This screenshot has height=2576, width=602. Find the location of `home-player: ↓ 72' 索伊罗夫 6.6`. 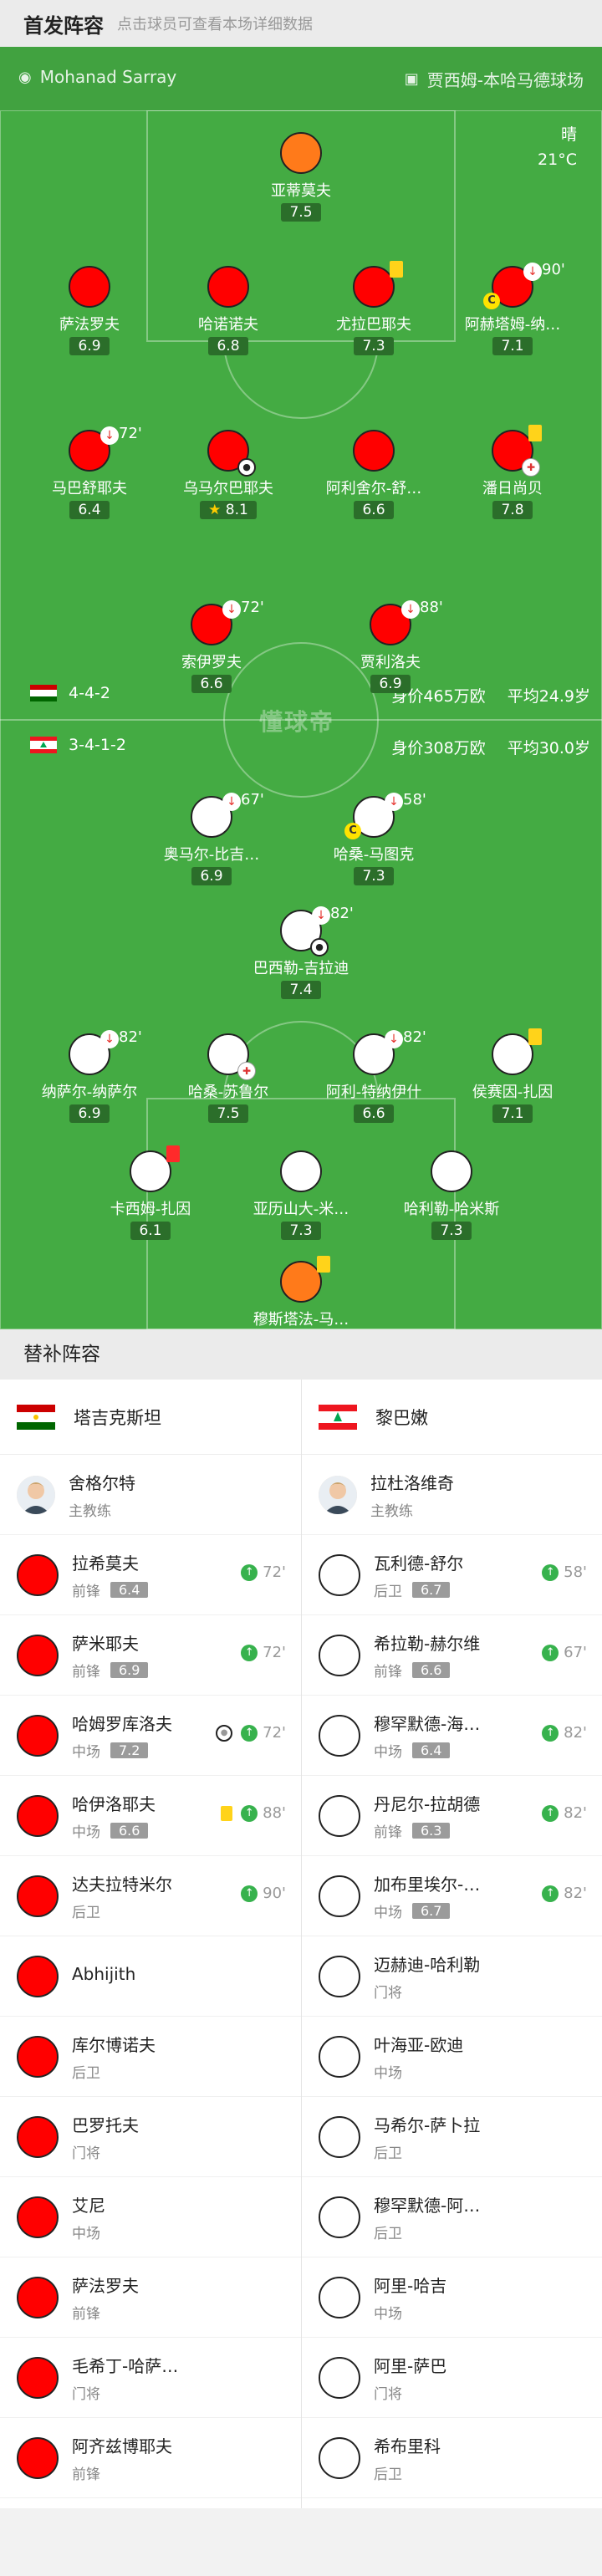

home-player: ↓ 72' 索伊罗夫 6.6 is located at coordinates (212, 646).